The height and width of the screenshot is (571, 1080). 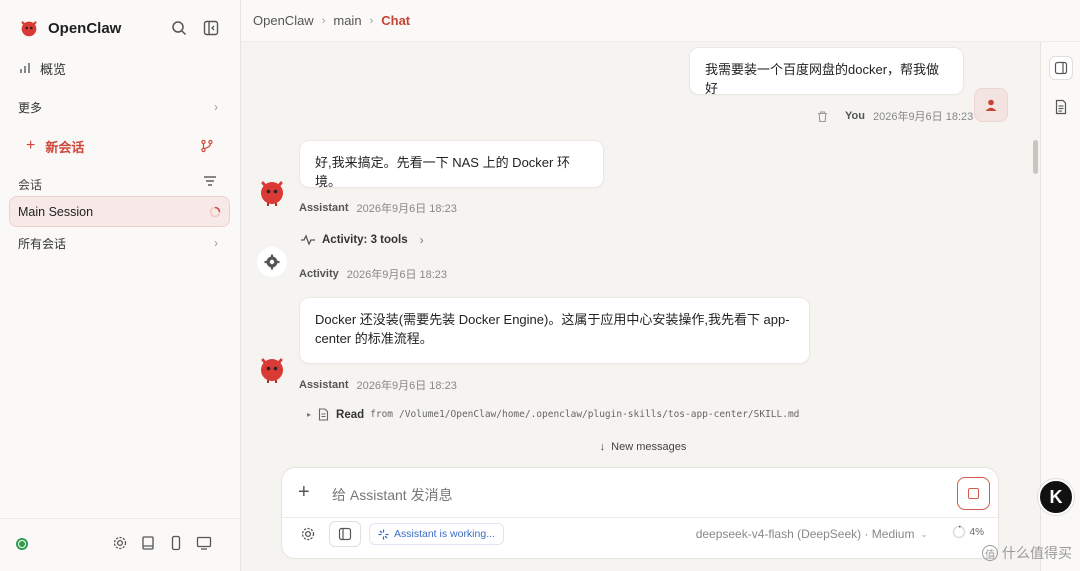 What do you see at coordinates (176, 543) in the screenshot?
I see `mobile-icon` at bounding box center [176, 543].